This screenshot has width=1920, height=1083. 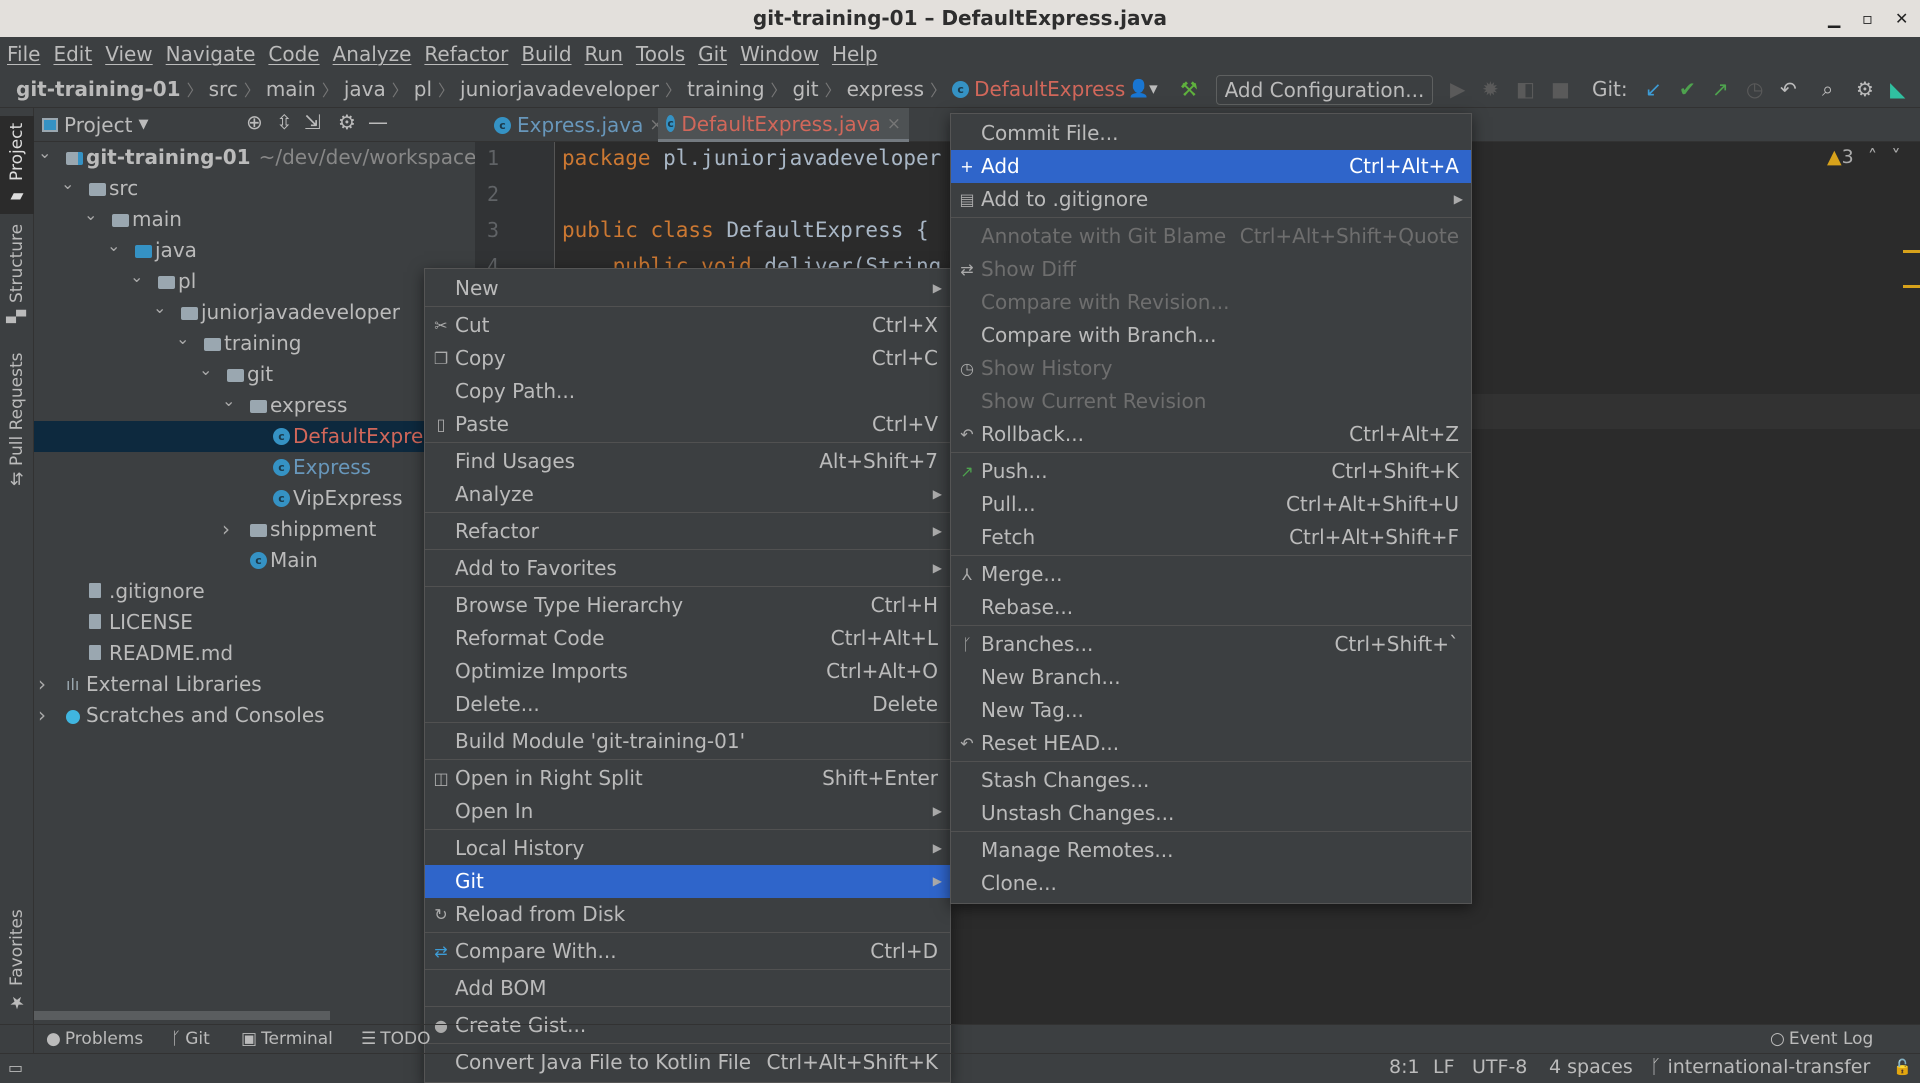 I want to click on git-menu-item-show-diff: ⇄ Show Diff, so click(x=1211, y=269).